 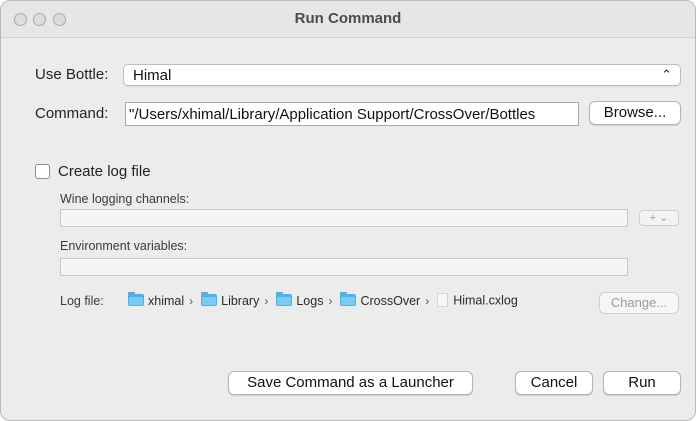 I want to click on wine-channels-label: Wine logging channels:, so click(x=125, y=199).